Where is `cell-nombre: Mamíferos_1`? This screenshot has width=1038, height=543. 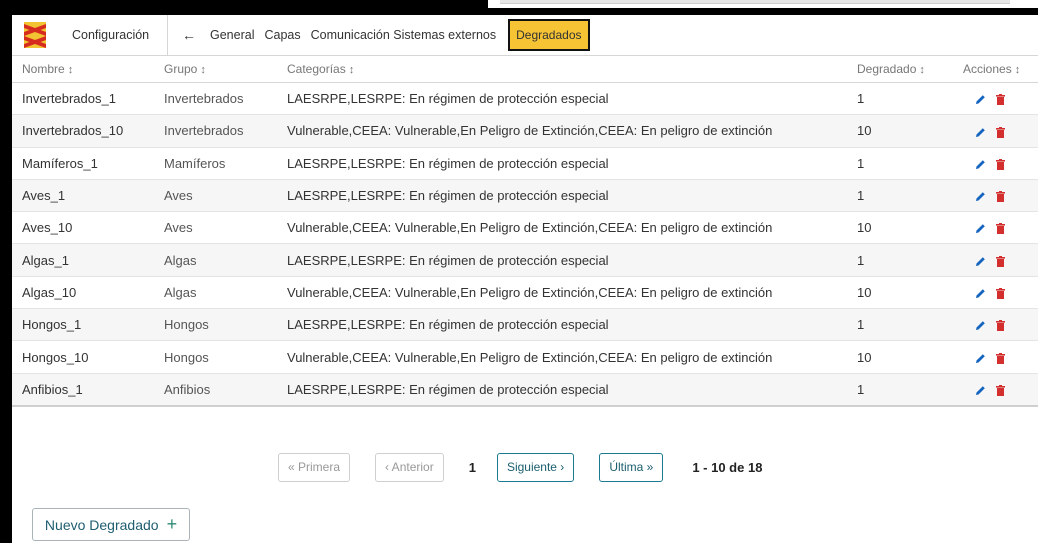 cell-nombre: Mamíferos_1 is located at coordinates (83, 163).